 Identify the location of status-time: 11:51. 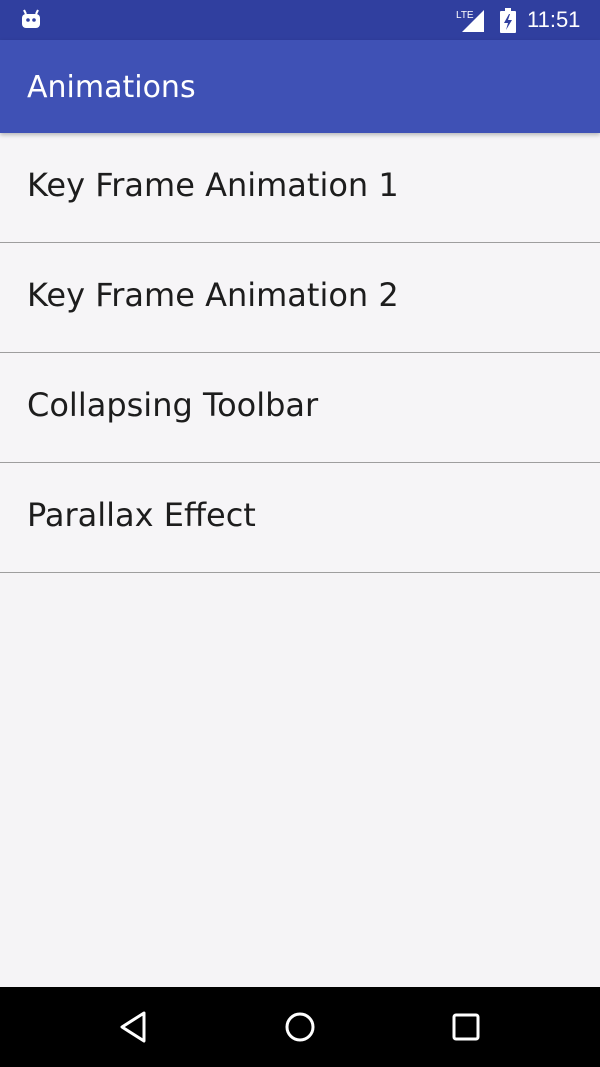
(554, 19).